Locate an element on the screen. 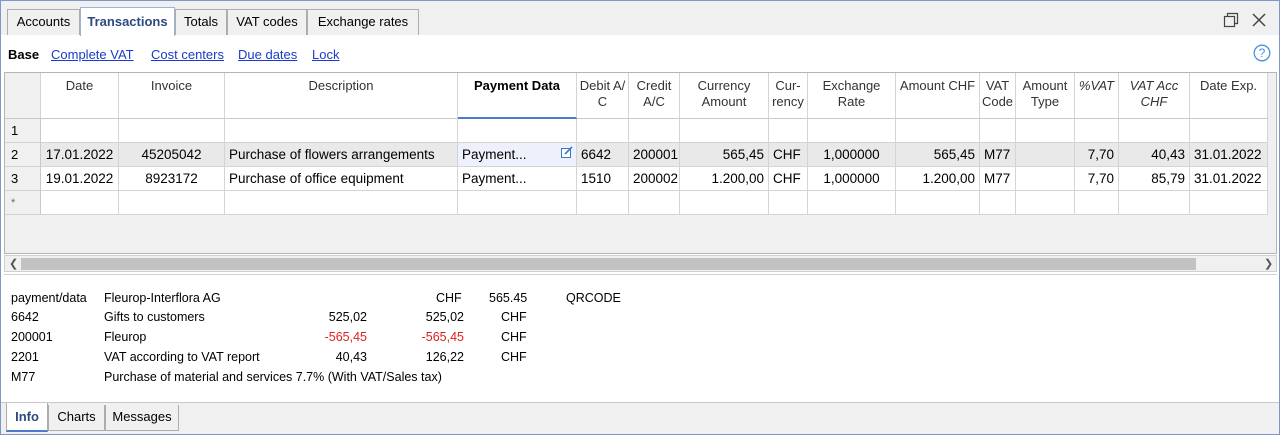 Image resolution: width=1280 pixels, height=435 pixels. tab-transactions: Transactions is located at coordinates (127, 21).